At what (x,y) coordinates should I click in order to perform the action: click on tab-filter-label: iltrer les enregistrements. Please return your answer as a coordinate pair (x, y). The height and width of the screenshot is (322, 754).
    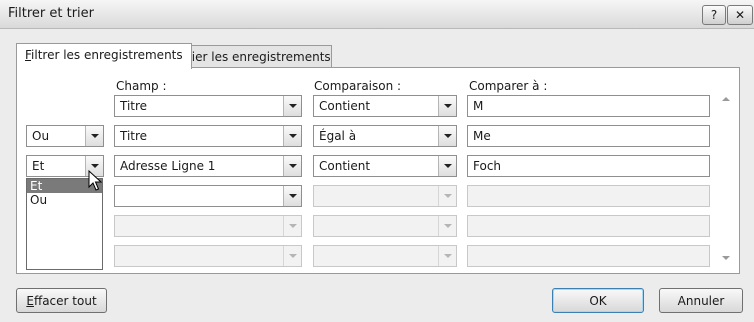
    Looking at the image, I should click on (107, 55).